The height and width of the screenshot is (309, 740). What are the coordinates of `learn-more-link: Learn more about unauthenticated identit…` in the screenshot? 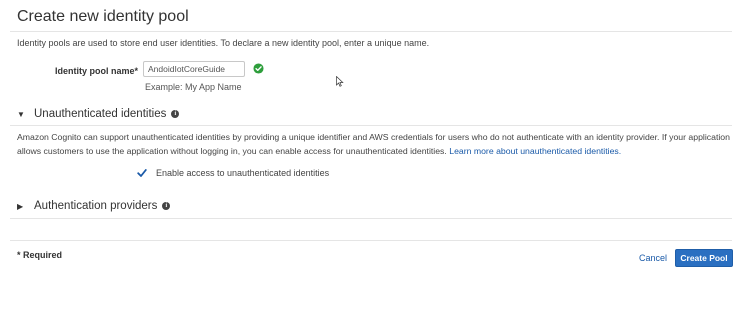 It's located at (535, 151).